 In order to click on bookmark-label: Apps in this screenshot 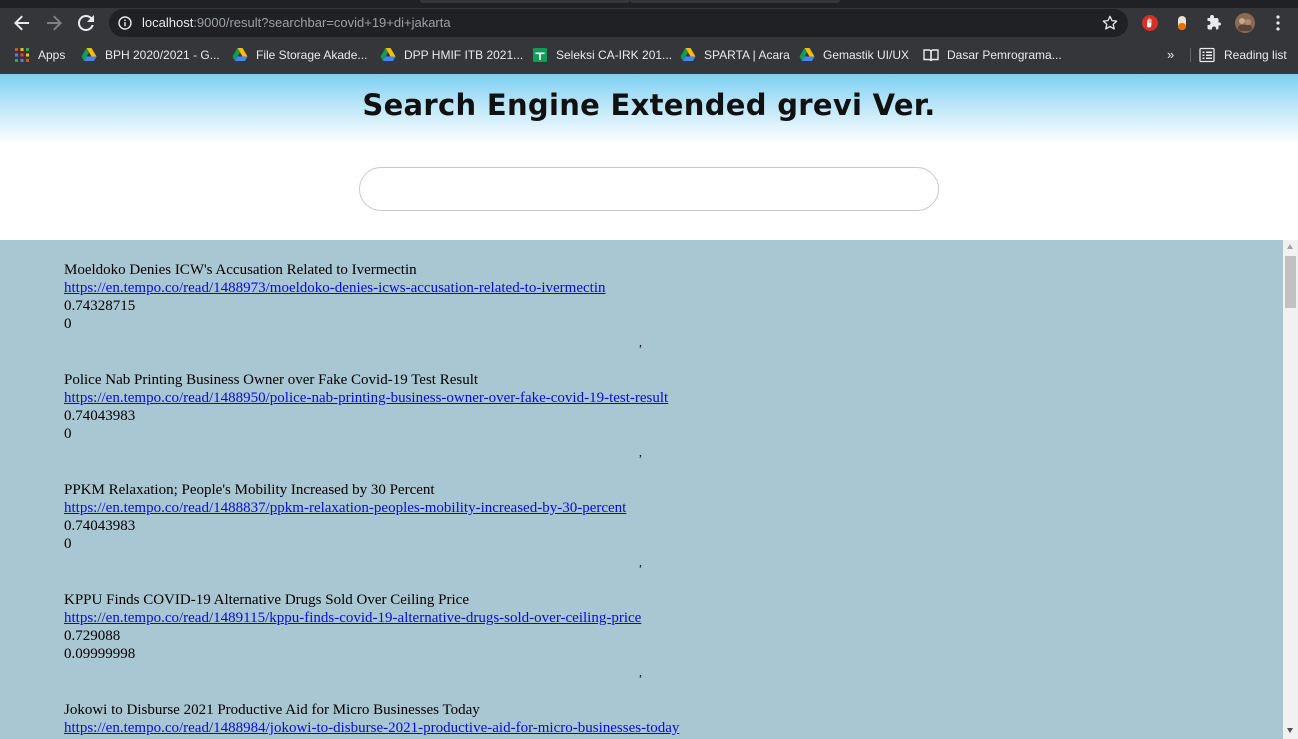, I will do `click(52, 55)`.